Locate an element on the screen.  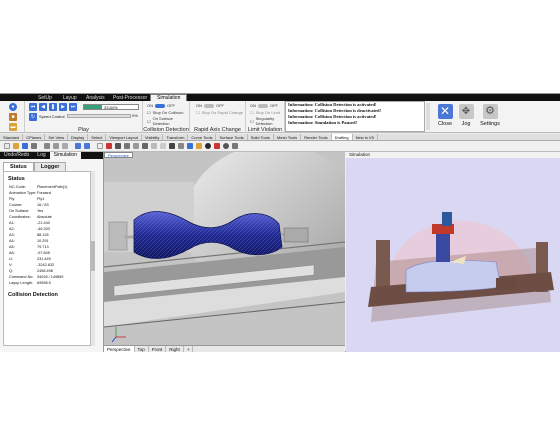
toolbar-tab: Select is located at coordinates (97, 137).